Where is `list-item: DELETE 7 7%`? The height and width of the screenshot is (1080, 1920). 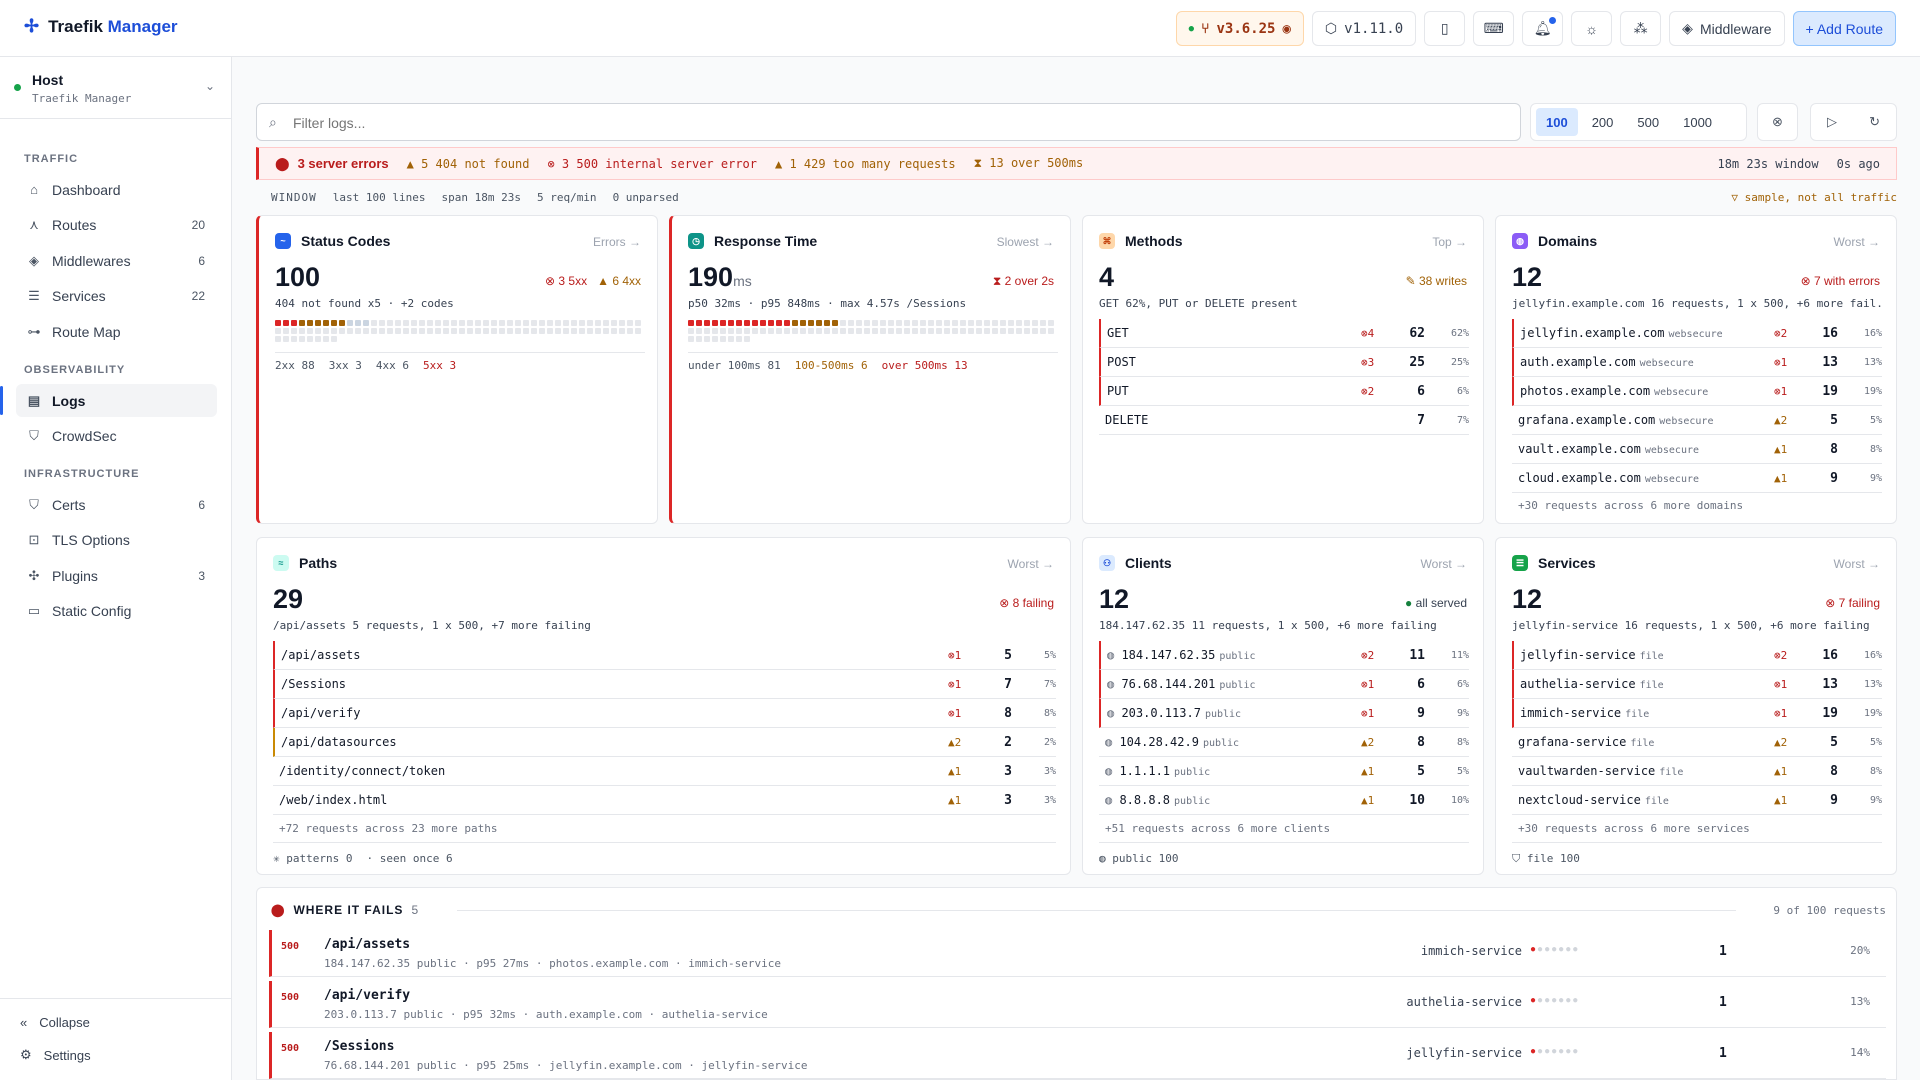
list-item: DELETE 7 7% is located at coordinates (1284, 420).